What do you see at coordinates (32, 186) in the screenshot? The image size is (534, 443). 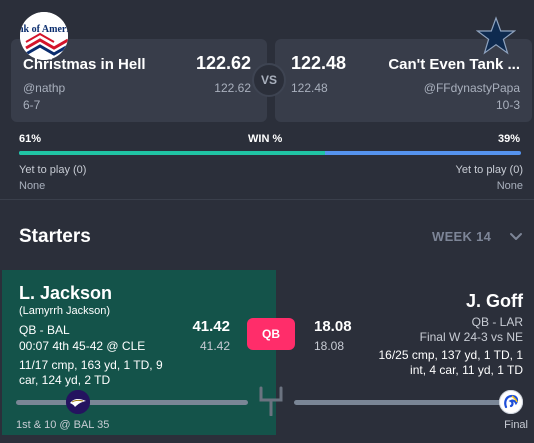 I see `home-yet-to-play-value: None` at bounding box center [32, 186].